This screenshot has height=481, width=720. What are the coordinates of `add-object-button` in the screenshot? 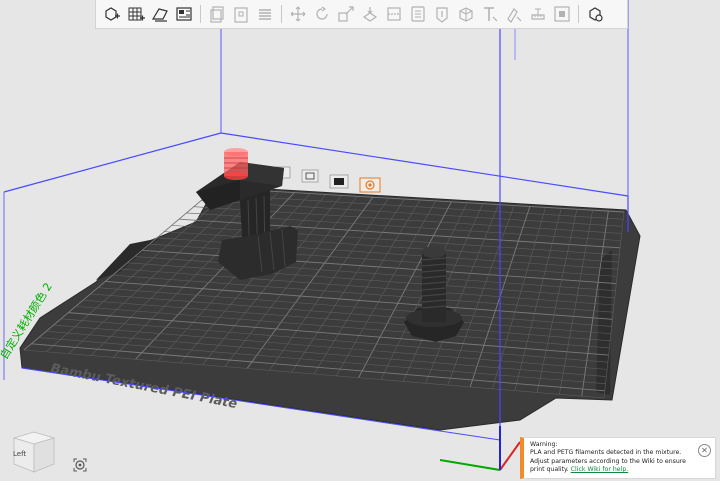 It's located at (112, 14).